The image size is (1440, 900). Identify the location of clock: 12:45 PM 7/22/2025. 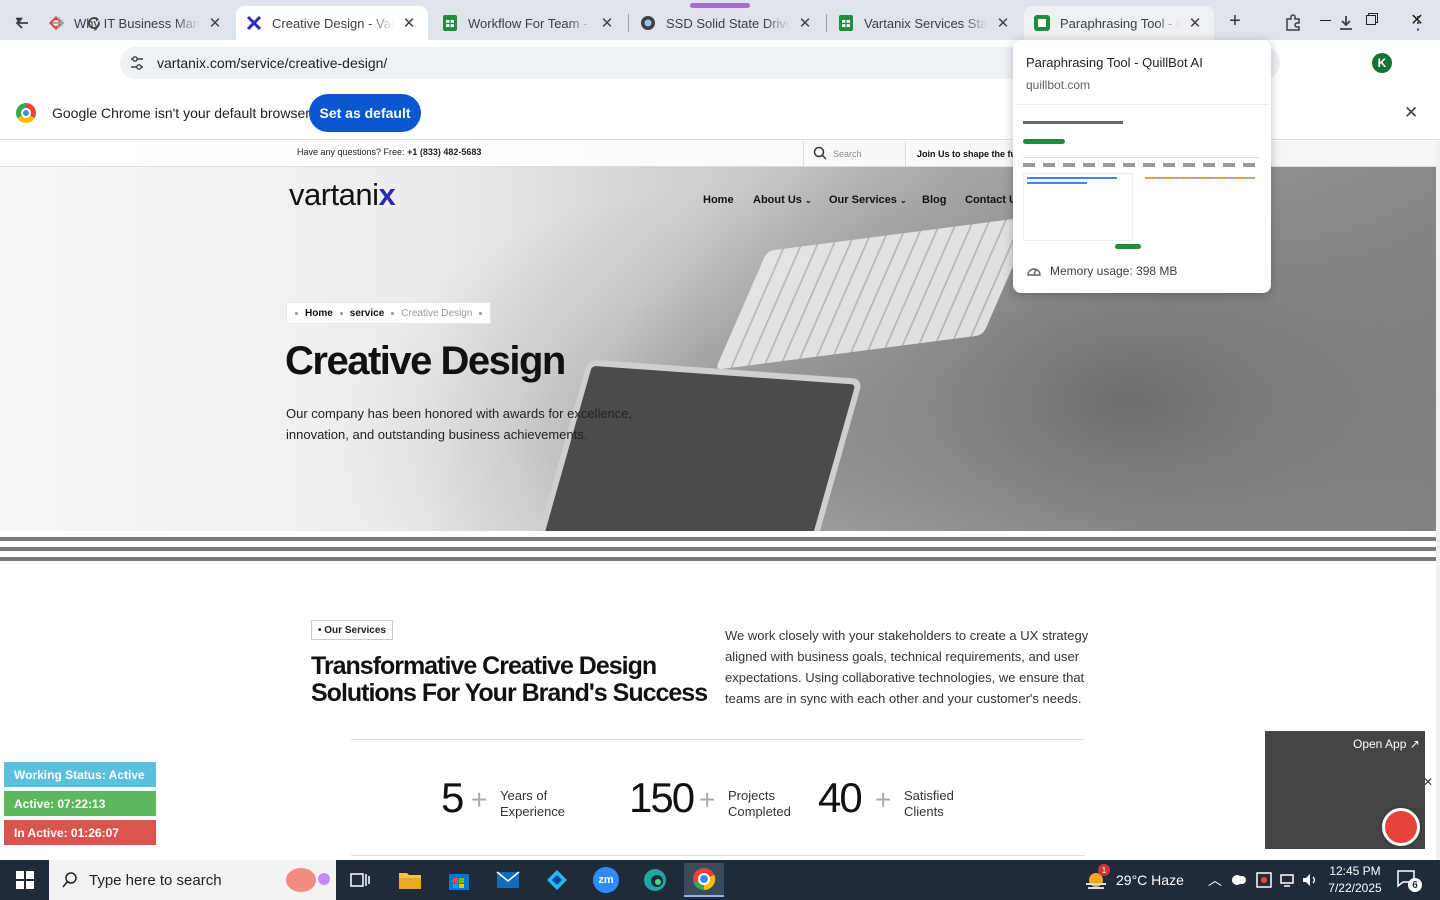
(1355, 880).